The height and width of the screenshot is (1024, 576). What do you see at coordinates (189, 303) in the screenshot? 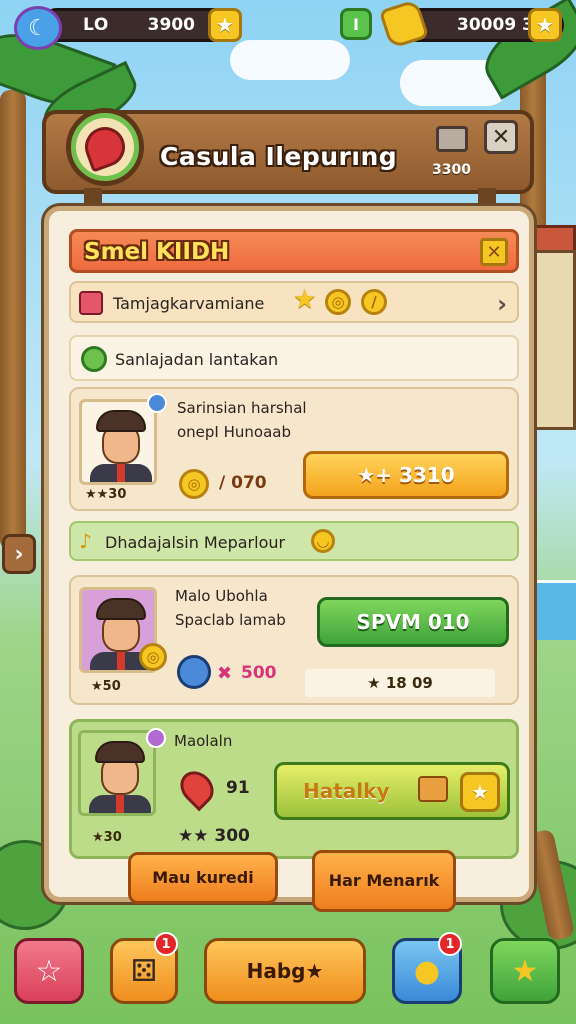
I see `category-row-label: Tamjagkarvamiane` at bounding box center [189, 303].